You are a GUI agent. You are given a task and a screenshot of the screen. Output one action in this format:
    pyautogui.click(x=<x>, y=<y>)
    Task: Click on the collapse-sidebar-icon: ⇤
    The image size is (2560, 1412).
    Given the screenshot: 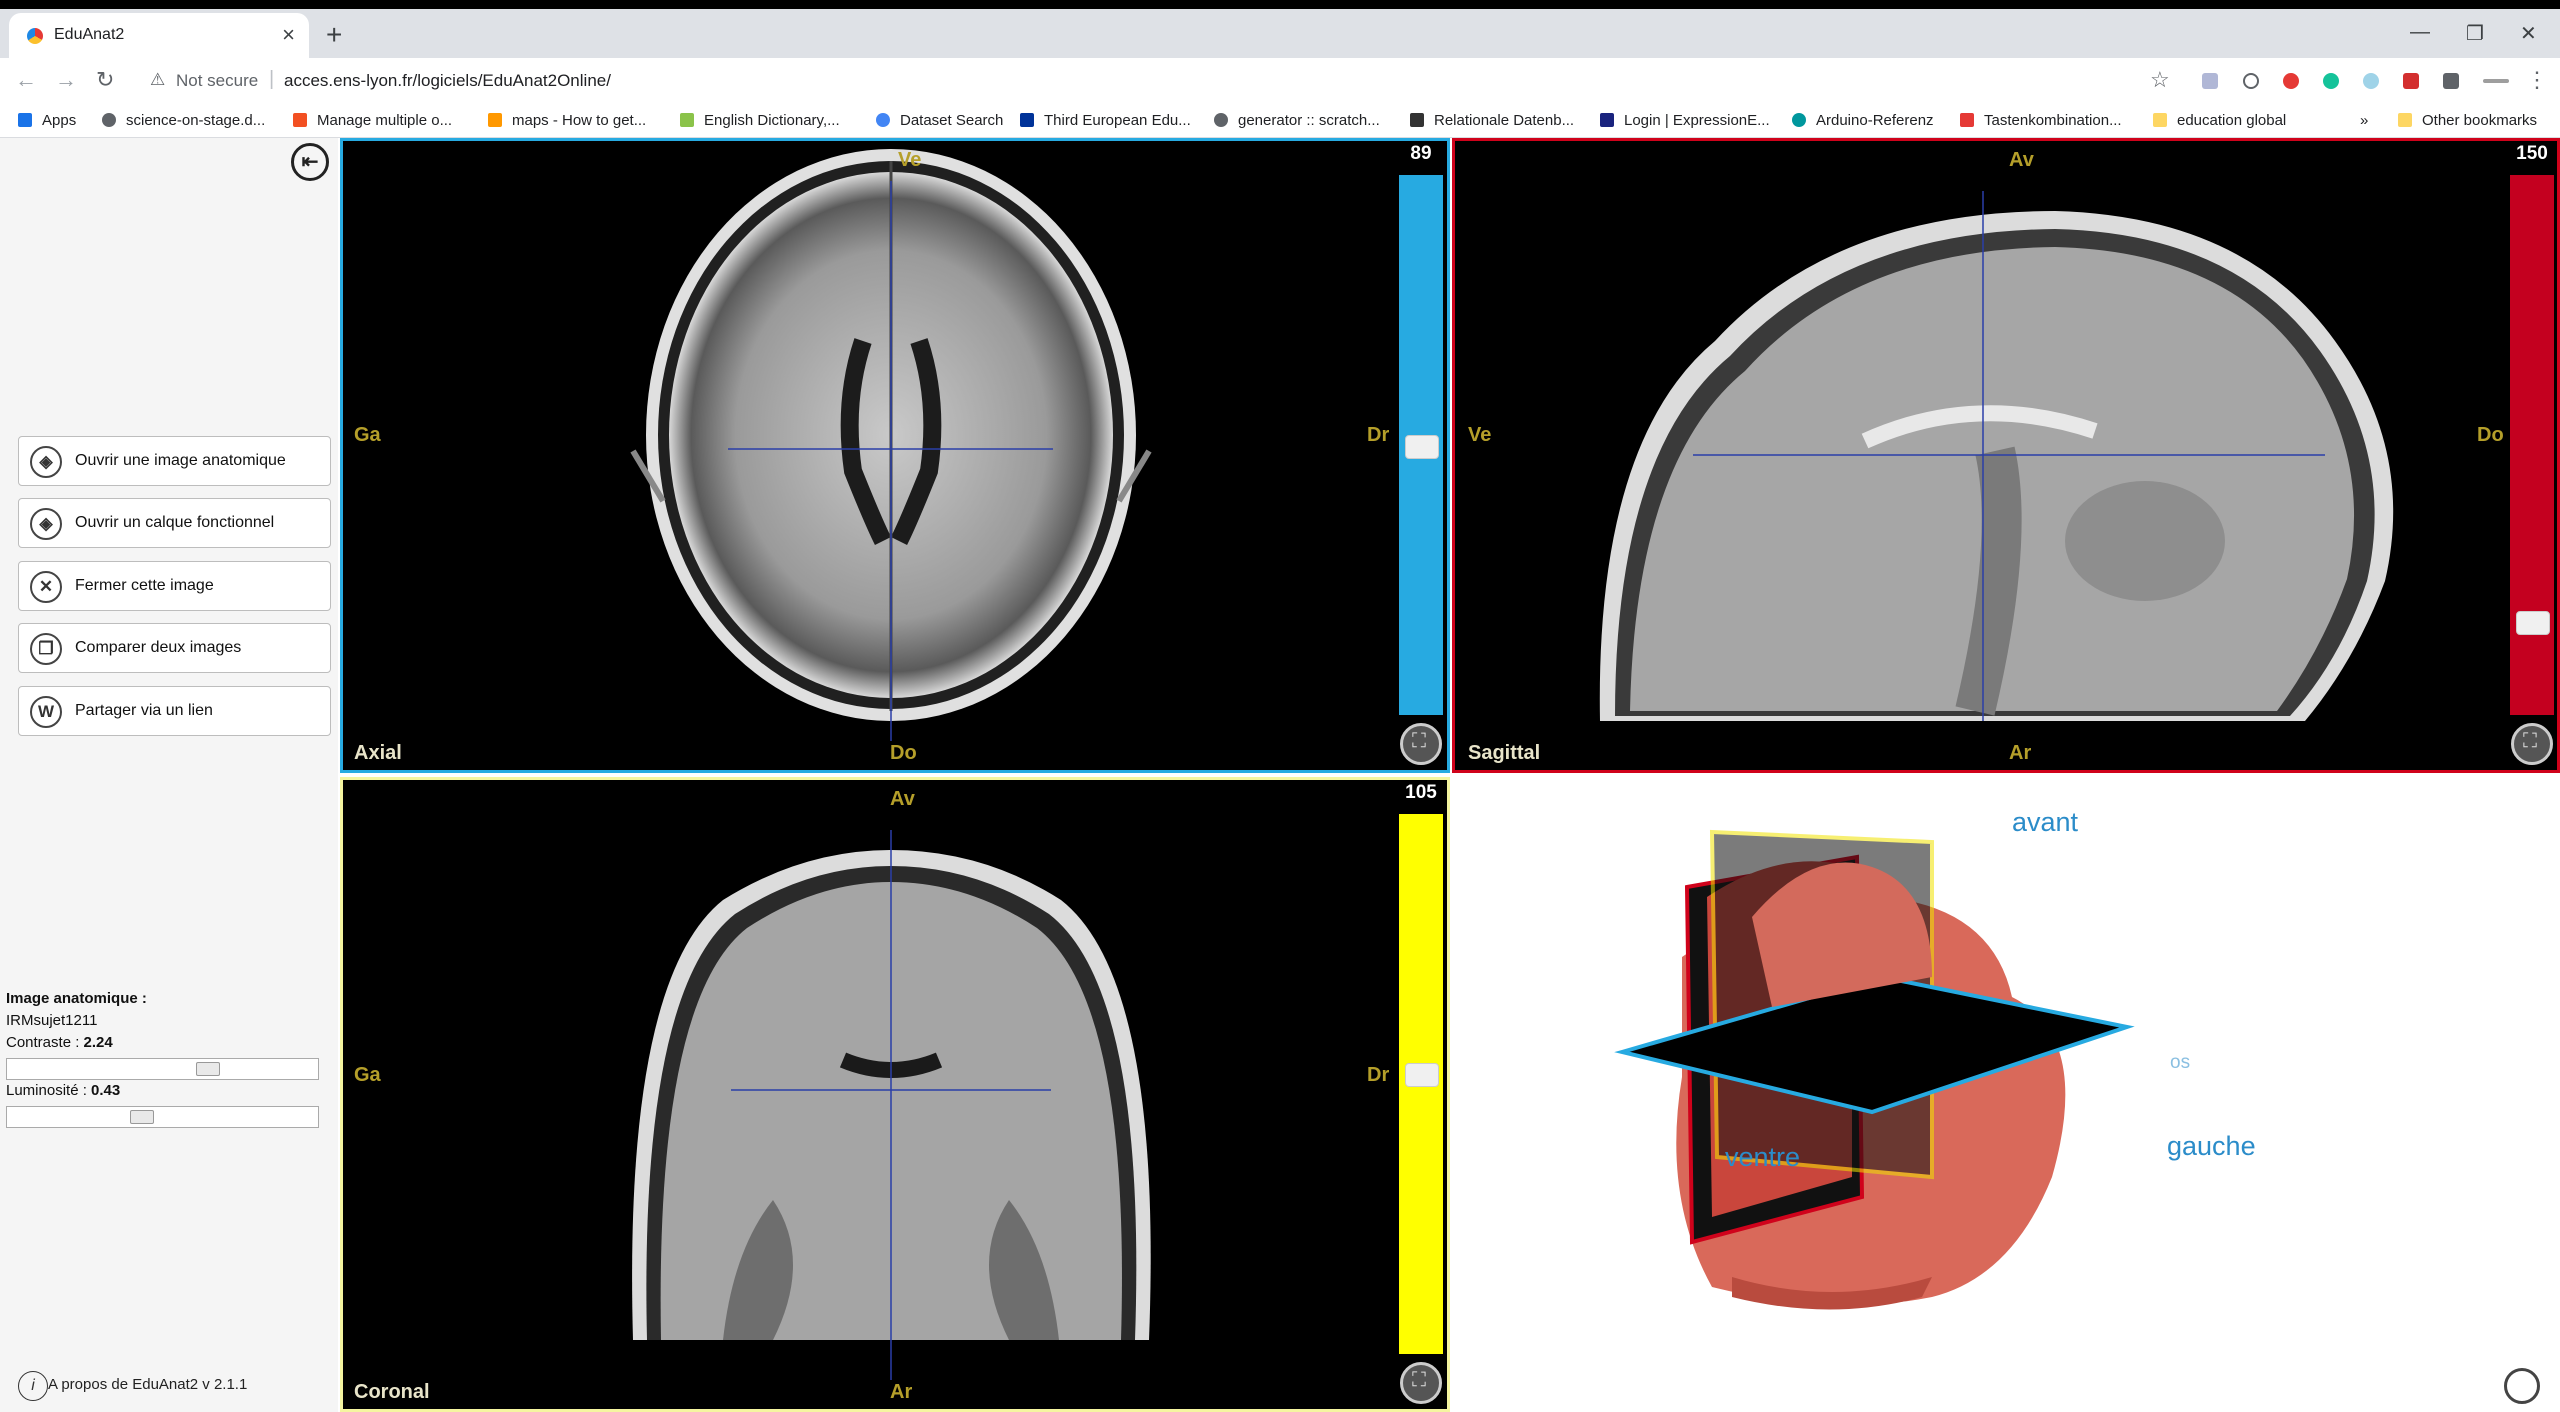 What is the action you would take?
    pyautogui.click(x=310, y=162)
    